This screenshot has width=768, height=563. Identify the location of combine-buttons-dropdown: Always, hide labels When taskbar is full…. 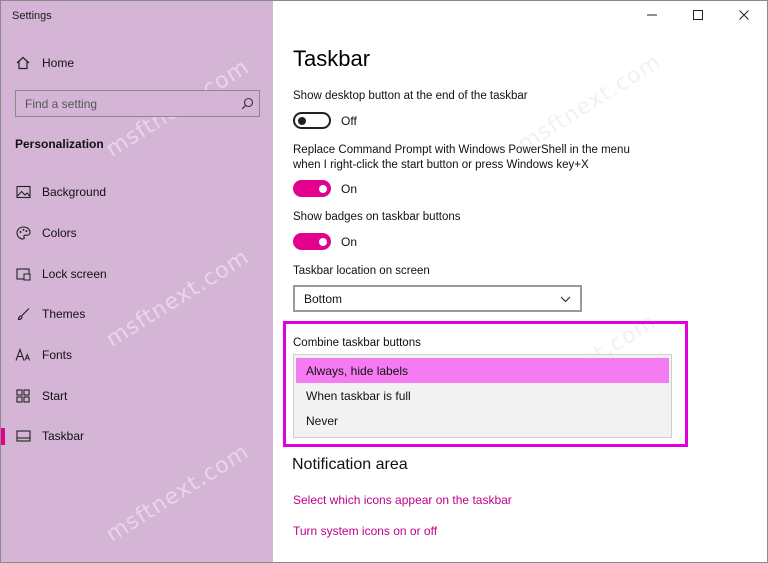
(482, 396).